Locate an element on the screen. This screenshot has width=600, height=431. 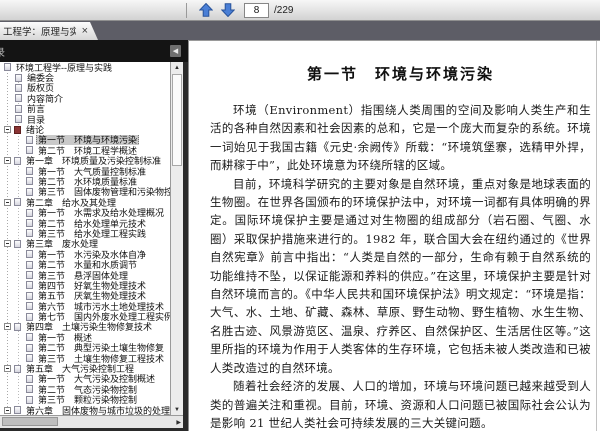
arrow-up-icon is located at coordinates (206, 10).